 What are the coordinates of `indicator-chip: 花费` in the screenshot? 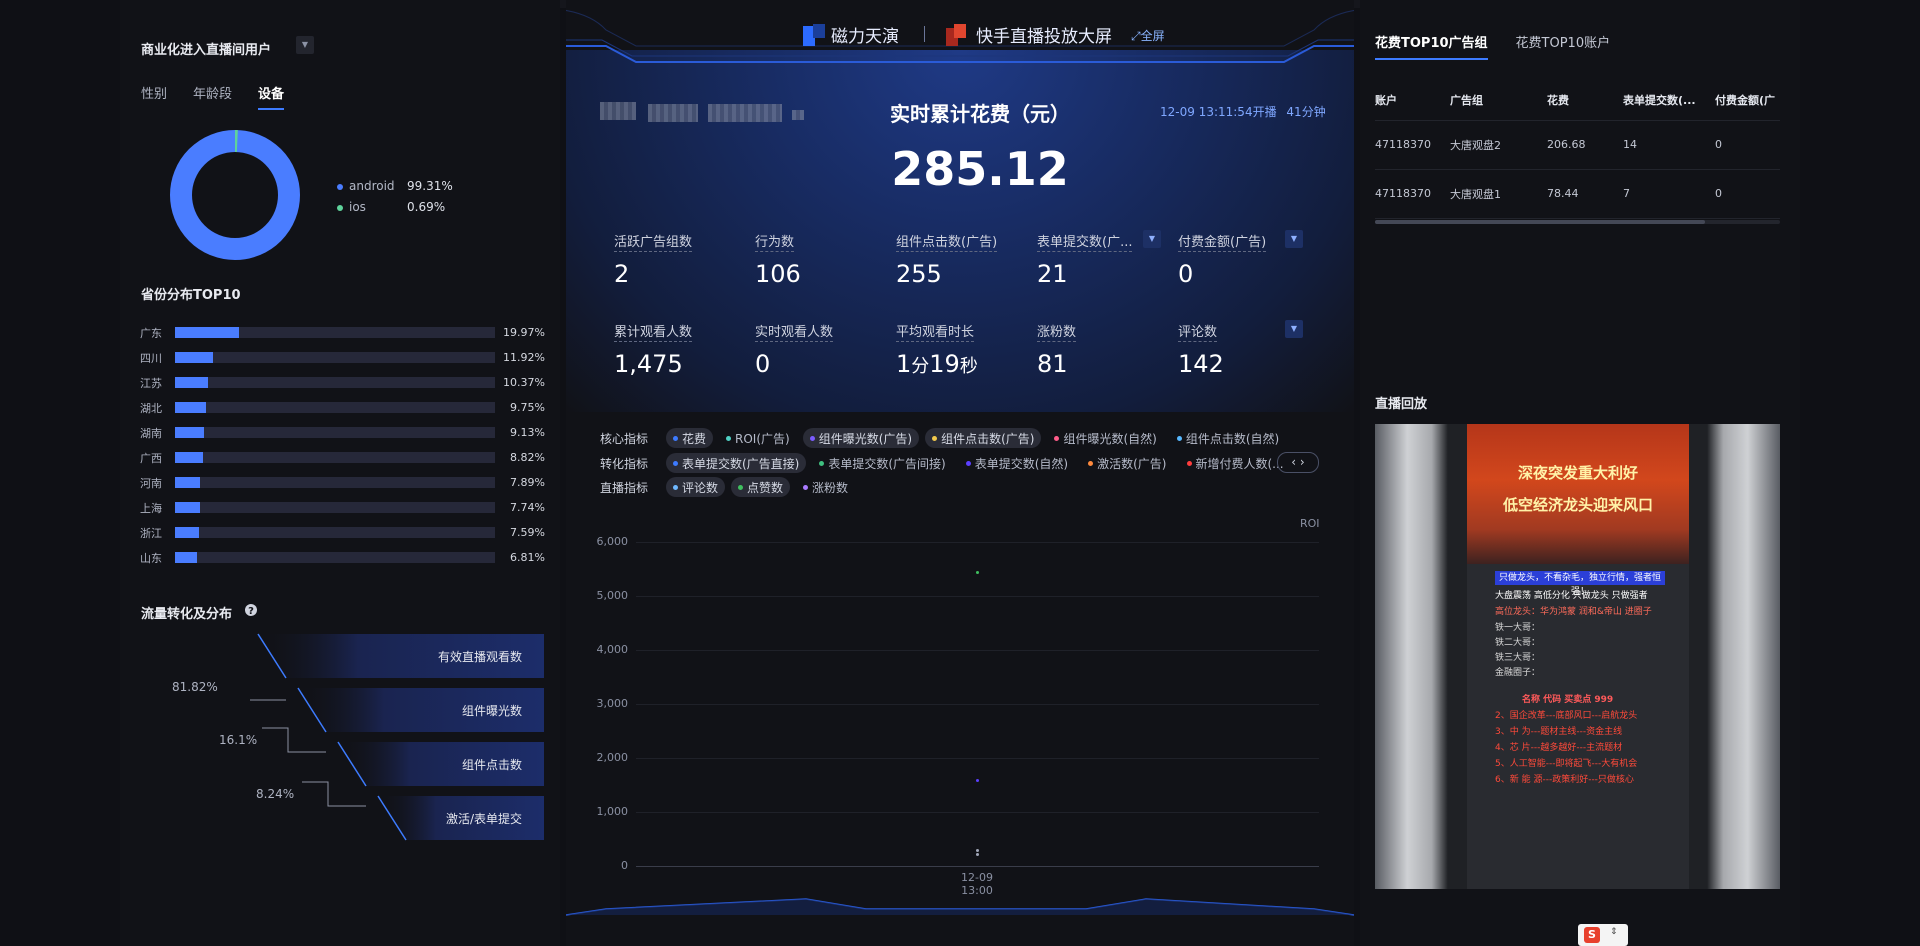 It's located at (690, 438).